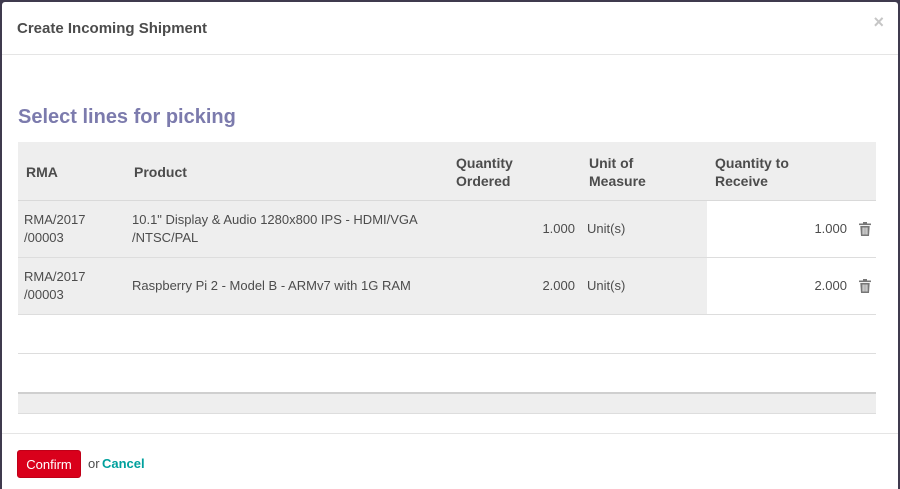  What do you see at coordinates (617, 172) in the screenshot?
I see `column-header-unit-of-measure: Unit of Measure` at bounding box center [617, 172].